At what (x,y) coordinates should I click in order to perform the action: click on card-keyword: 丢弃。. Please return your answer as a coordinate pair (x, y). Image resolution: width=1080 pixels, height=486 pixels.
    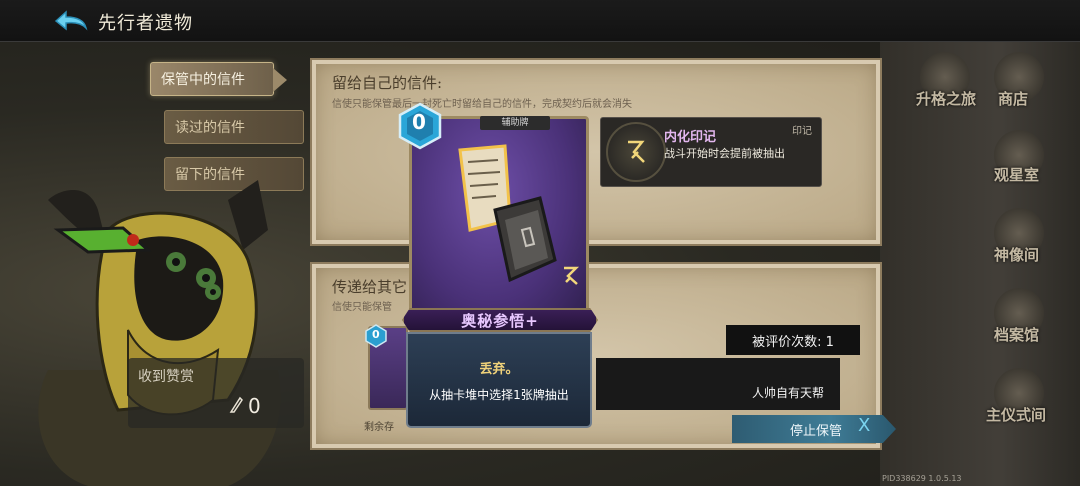
    Looking at the image, I should click on (499, 369).